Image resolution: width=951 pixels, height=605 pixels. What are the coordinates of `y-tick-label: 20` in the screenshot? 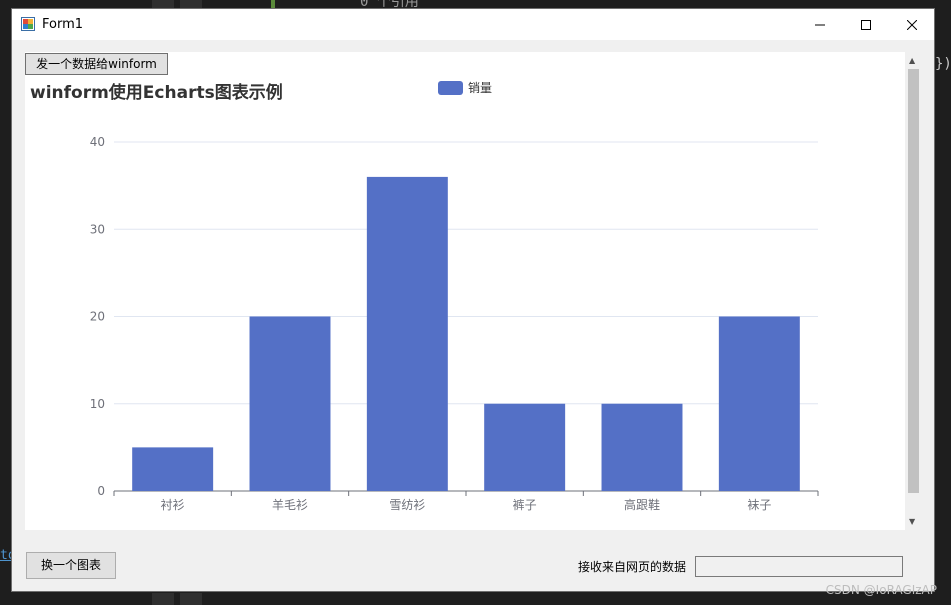 It's located at (97, 317).